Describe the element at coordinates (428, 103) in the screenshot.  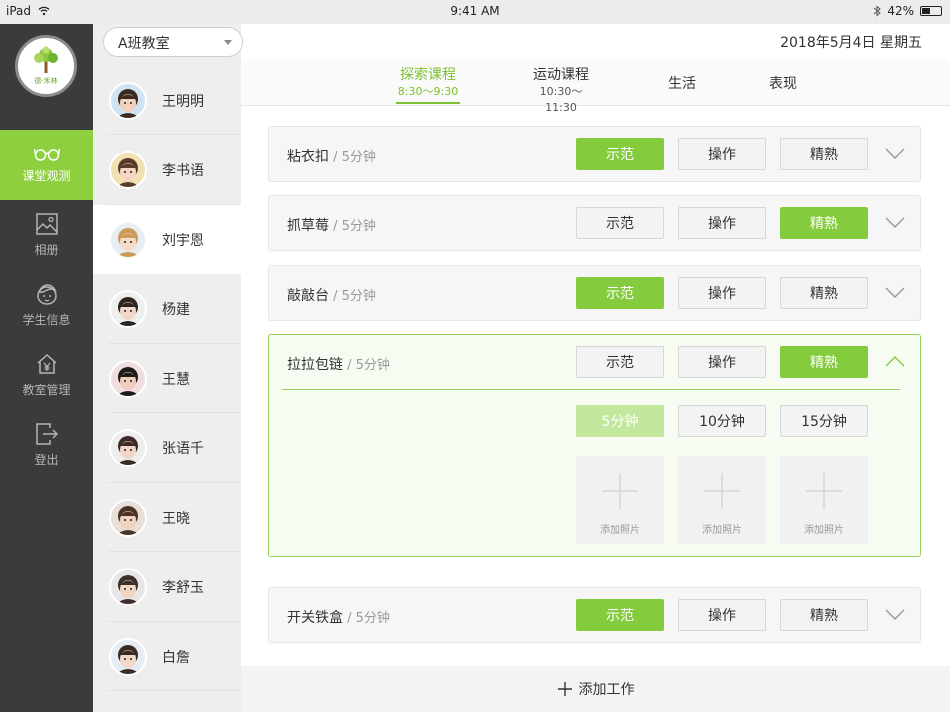
I see `tab-underline` at that location.